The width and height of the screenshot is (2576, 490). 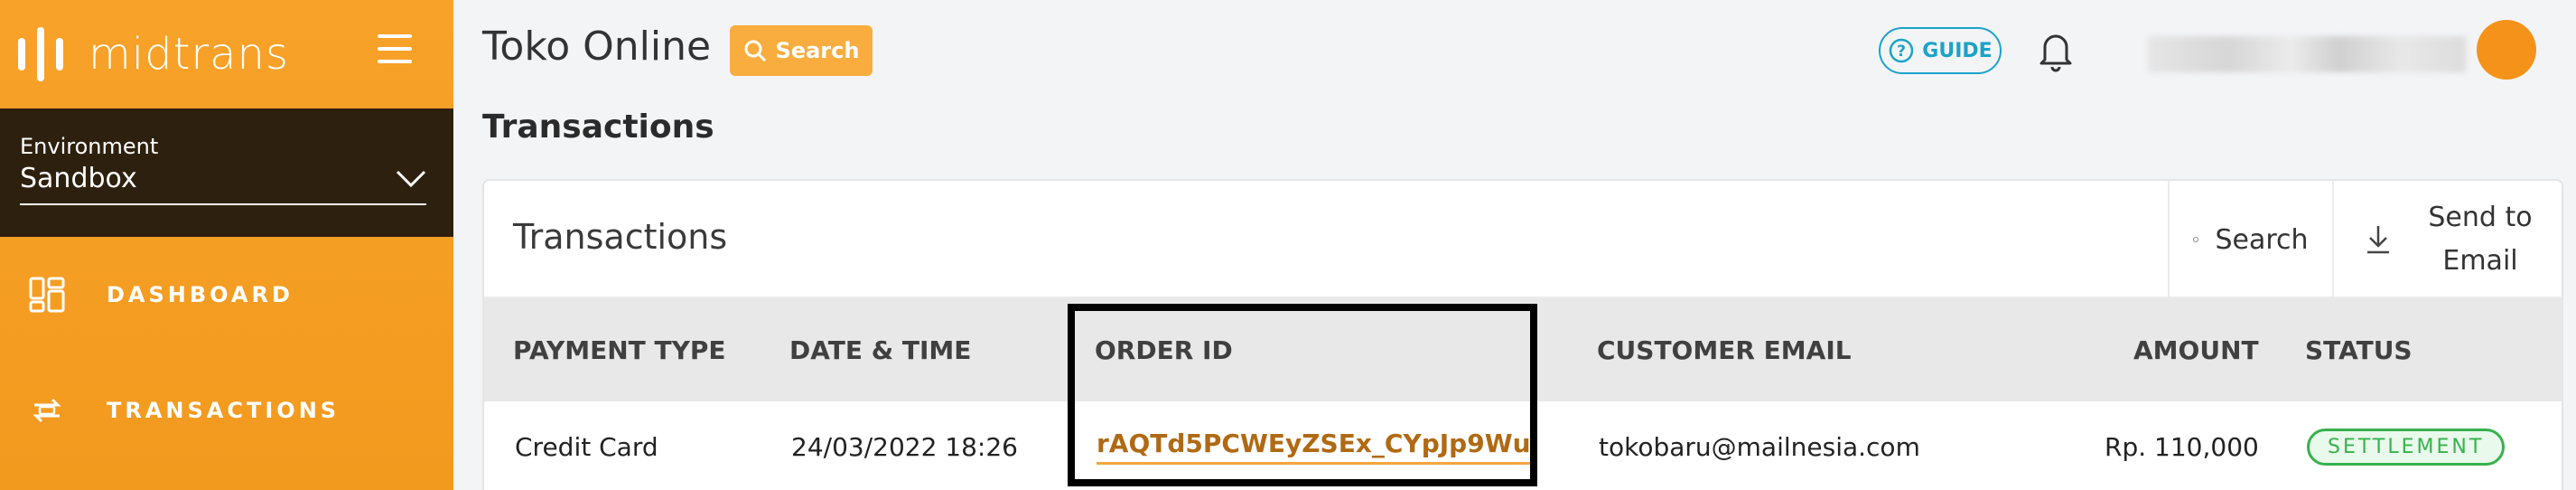 I want to click on sidebar-item-label: TRANSACTIONS, so click(x=224, y=410).